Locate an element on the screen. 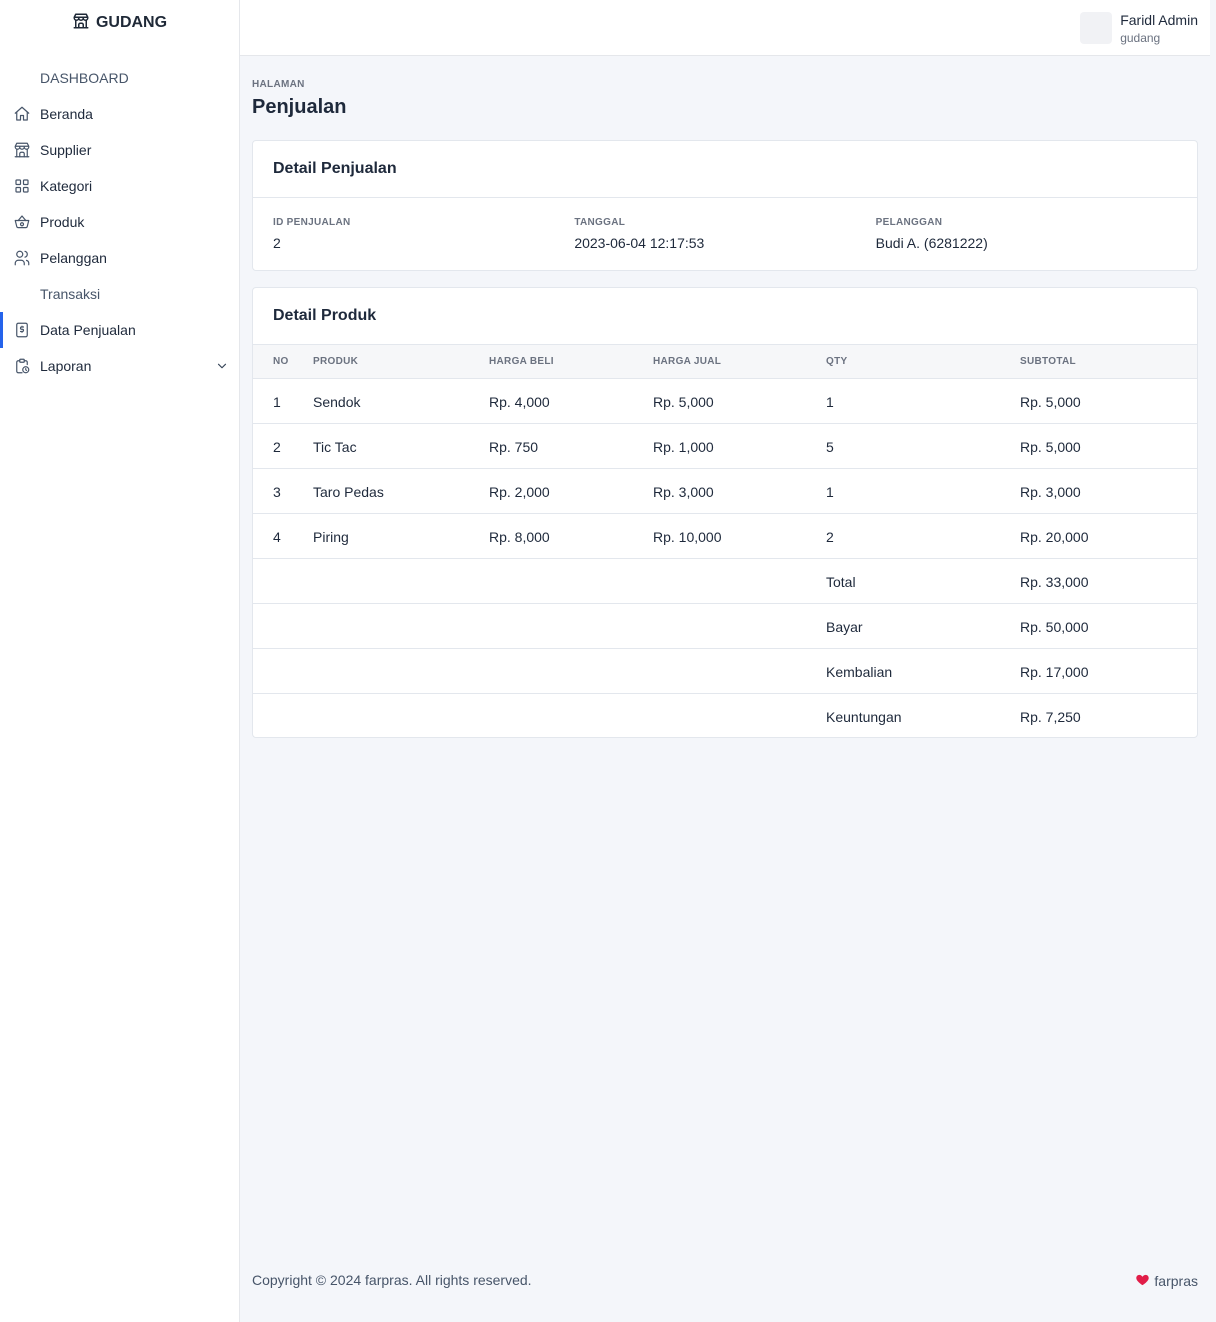 The image size is (1216, 1322). cell-produk: Tic Tac is located at coordinates (335, 447).